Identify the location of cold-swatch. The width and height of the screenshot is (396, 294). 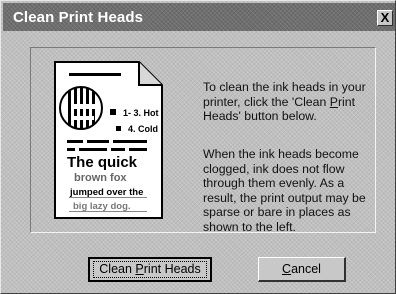
(118, 128).